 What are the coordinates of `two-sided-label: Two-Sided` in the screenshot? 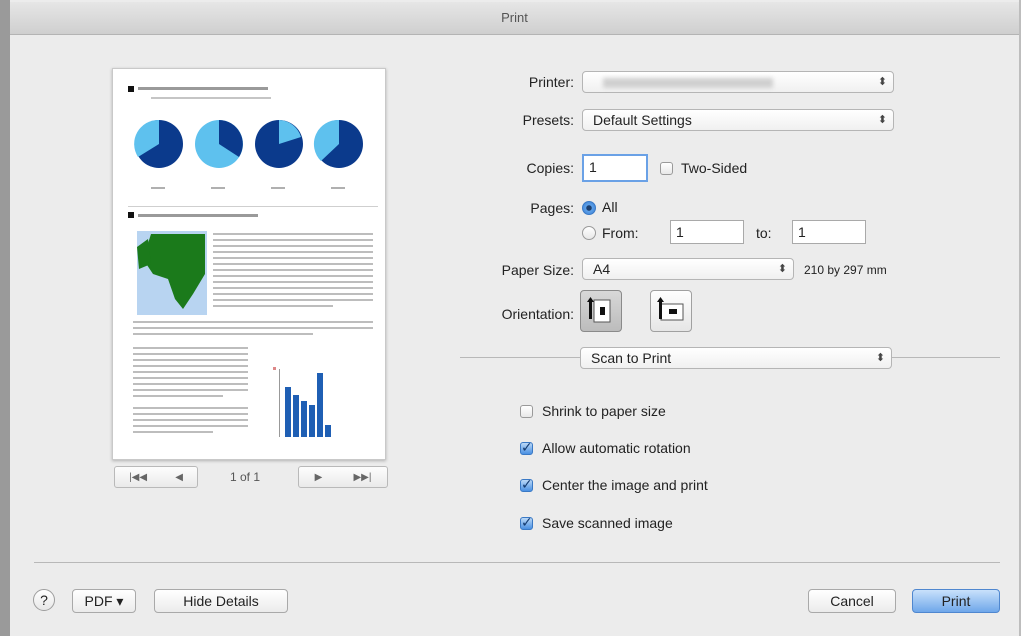 It's located at (714, 168).